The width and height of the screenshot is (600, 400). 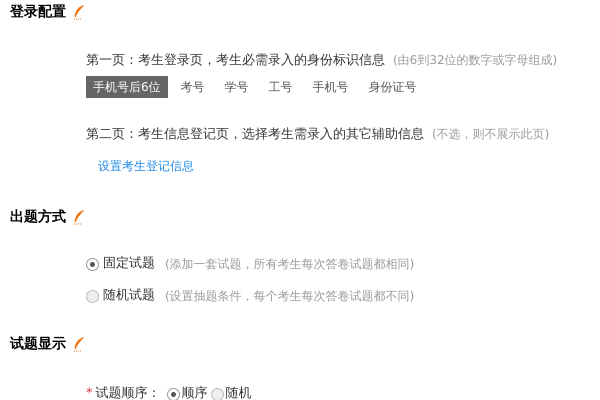 I want to click on radio-label: 固定试题, so click(x=129, y=264).